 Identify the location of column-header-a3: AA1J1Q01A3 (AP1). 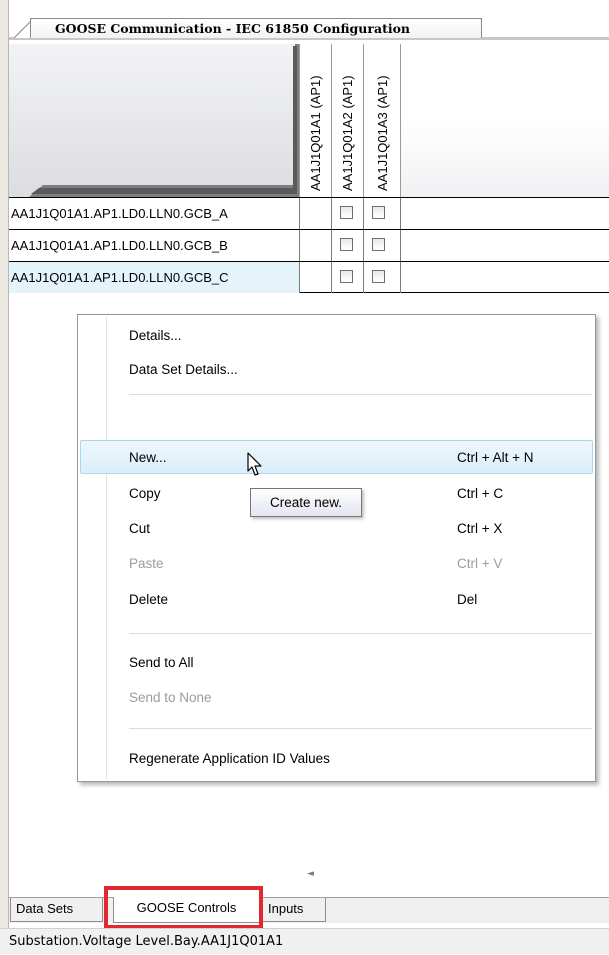
(382, 120).